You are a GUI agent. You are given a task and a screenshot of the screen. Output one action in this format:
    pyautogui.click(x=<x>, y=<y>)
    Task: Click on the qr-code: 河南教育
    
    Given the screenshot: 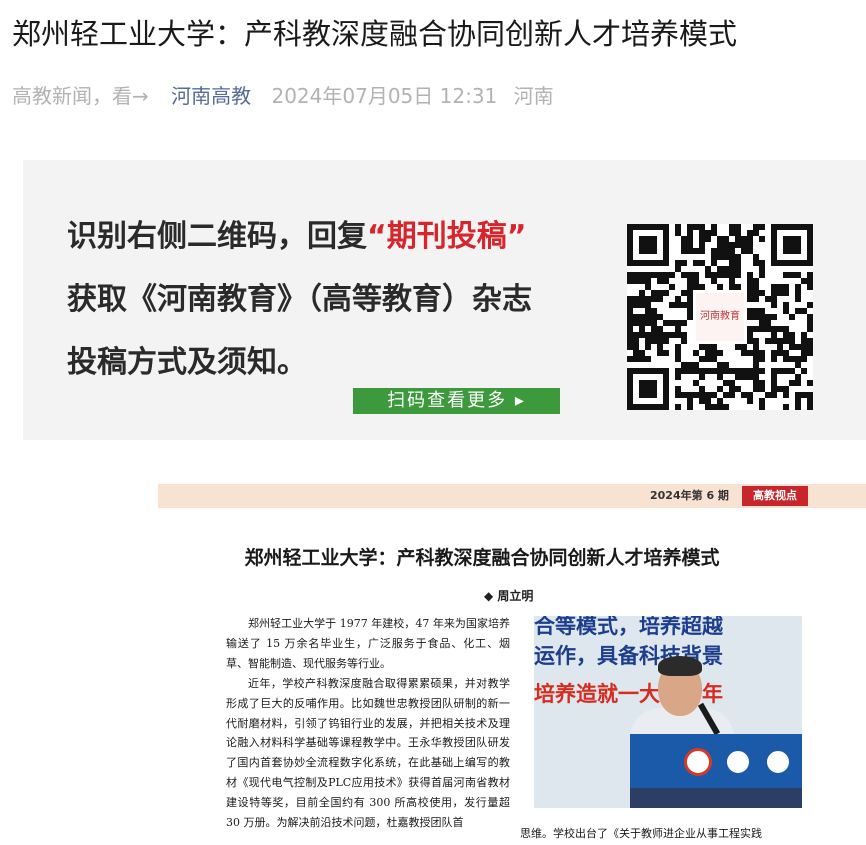 What is the action you would take?
    pyautogui.click(x=720, y=317)
    